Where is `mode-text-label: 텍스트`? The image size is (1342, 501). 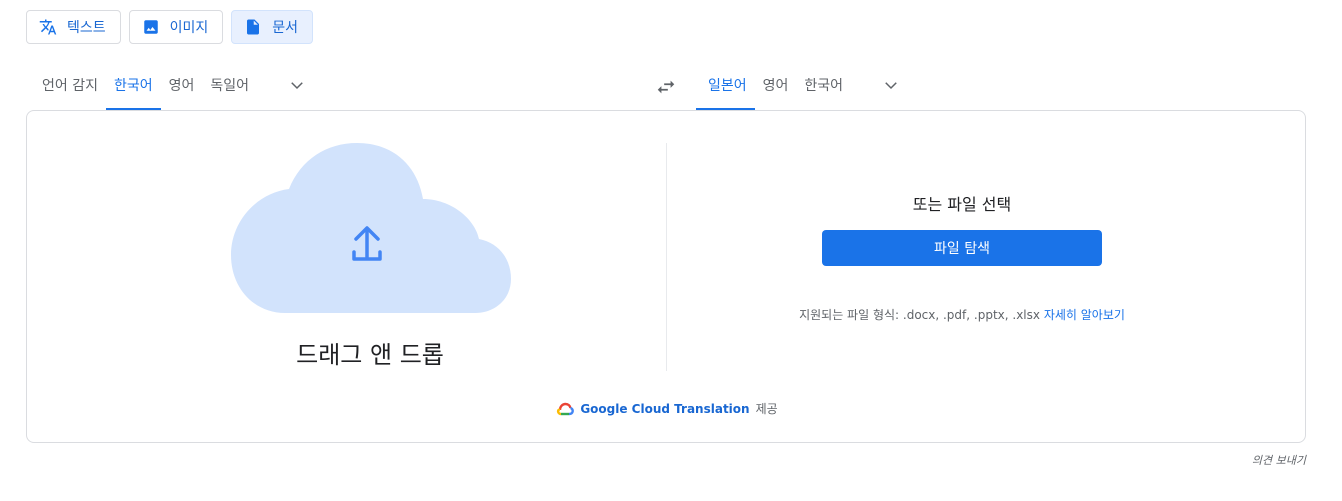
mode-text-label: 텍스트 is located at coordinates (86, 28).